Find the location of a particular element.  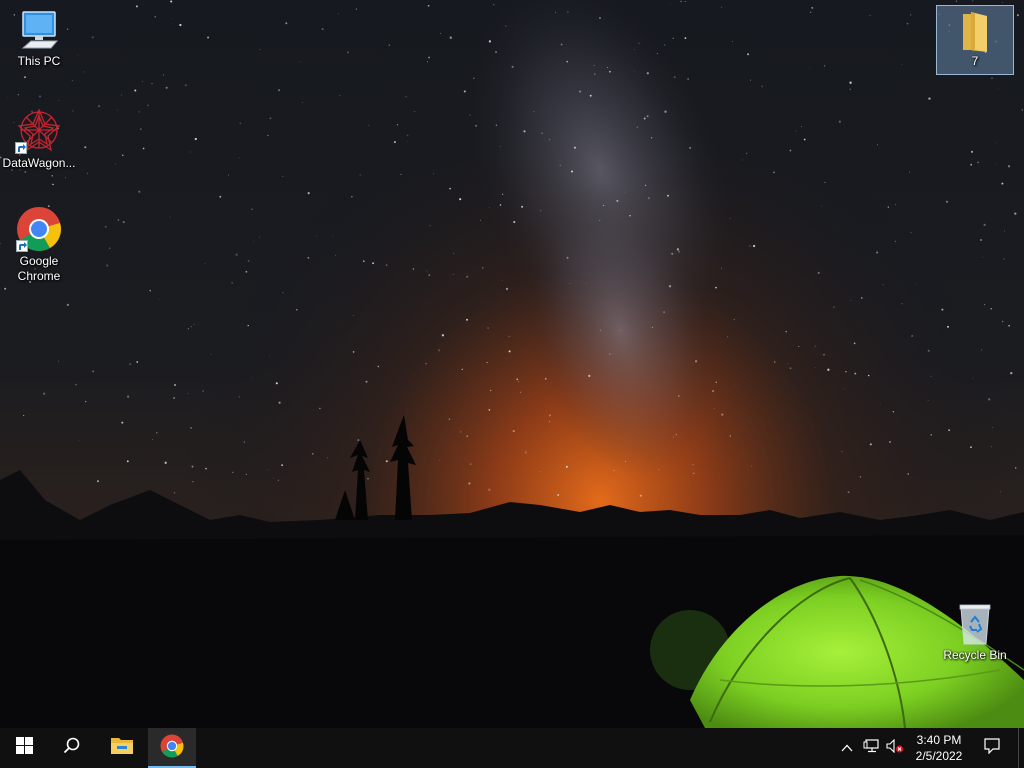

shortcut-arrow-icon is located at coordinates (22, 246).